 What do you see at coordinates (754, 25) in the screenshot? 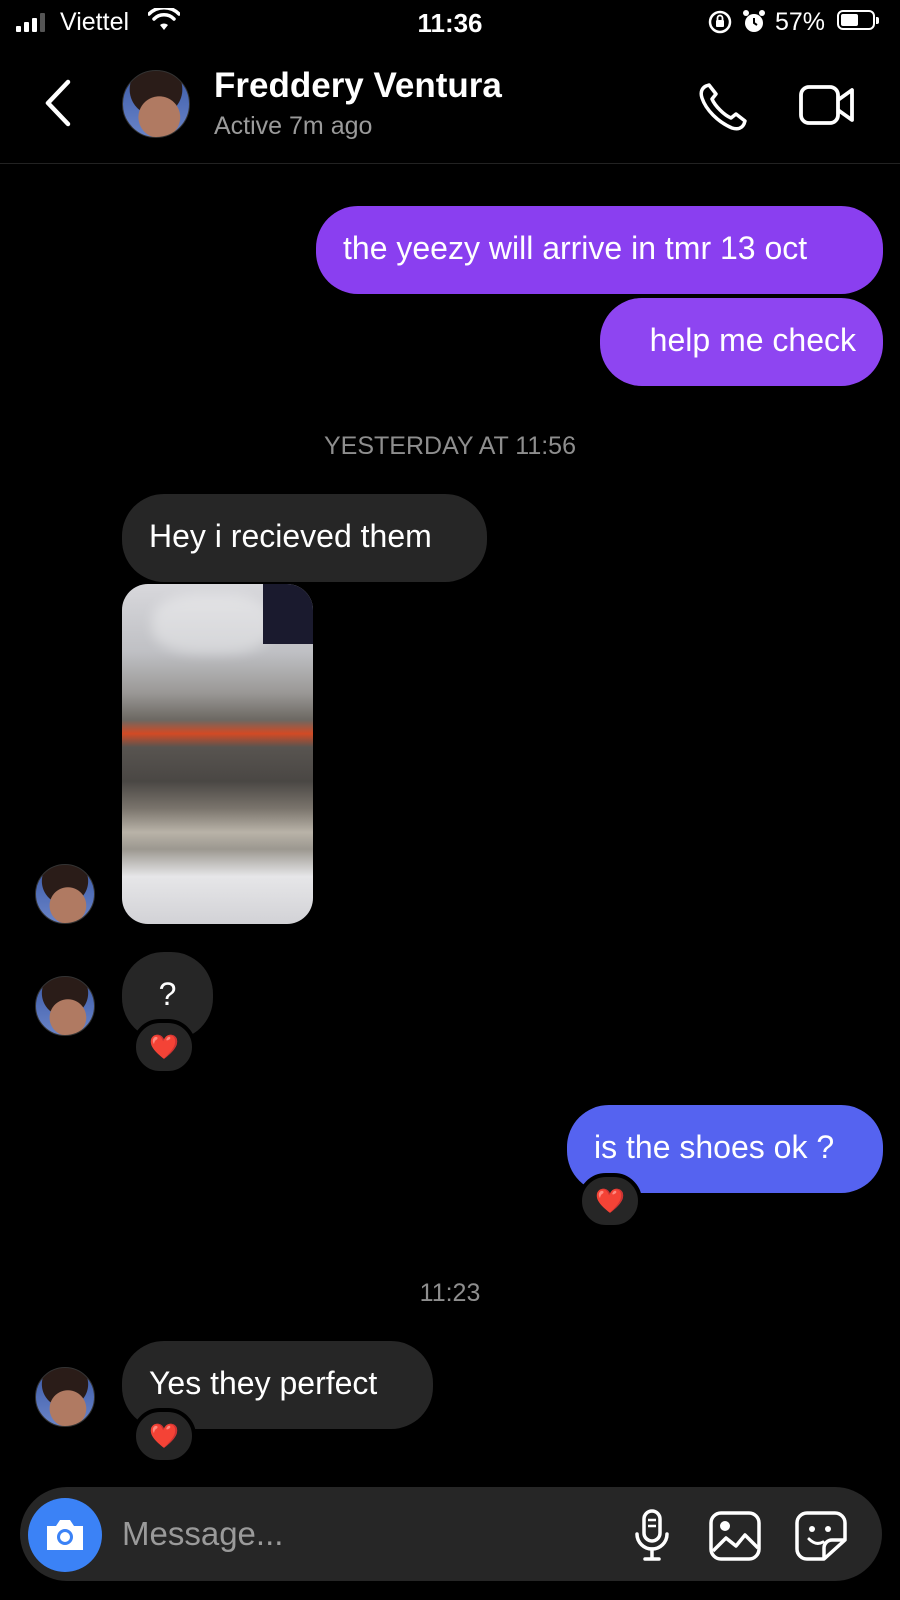
I see `alarm-icon` at bounding box center [754, 25].